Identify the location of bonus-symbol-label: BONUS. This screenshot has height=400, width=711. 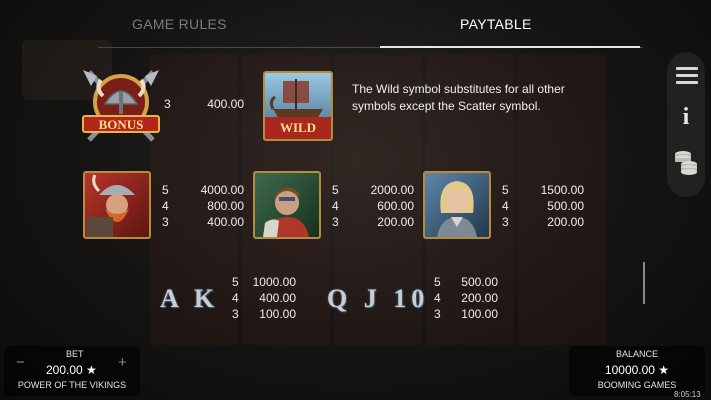
(121, 124).